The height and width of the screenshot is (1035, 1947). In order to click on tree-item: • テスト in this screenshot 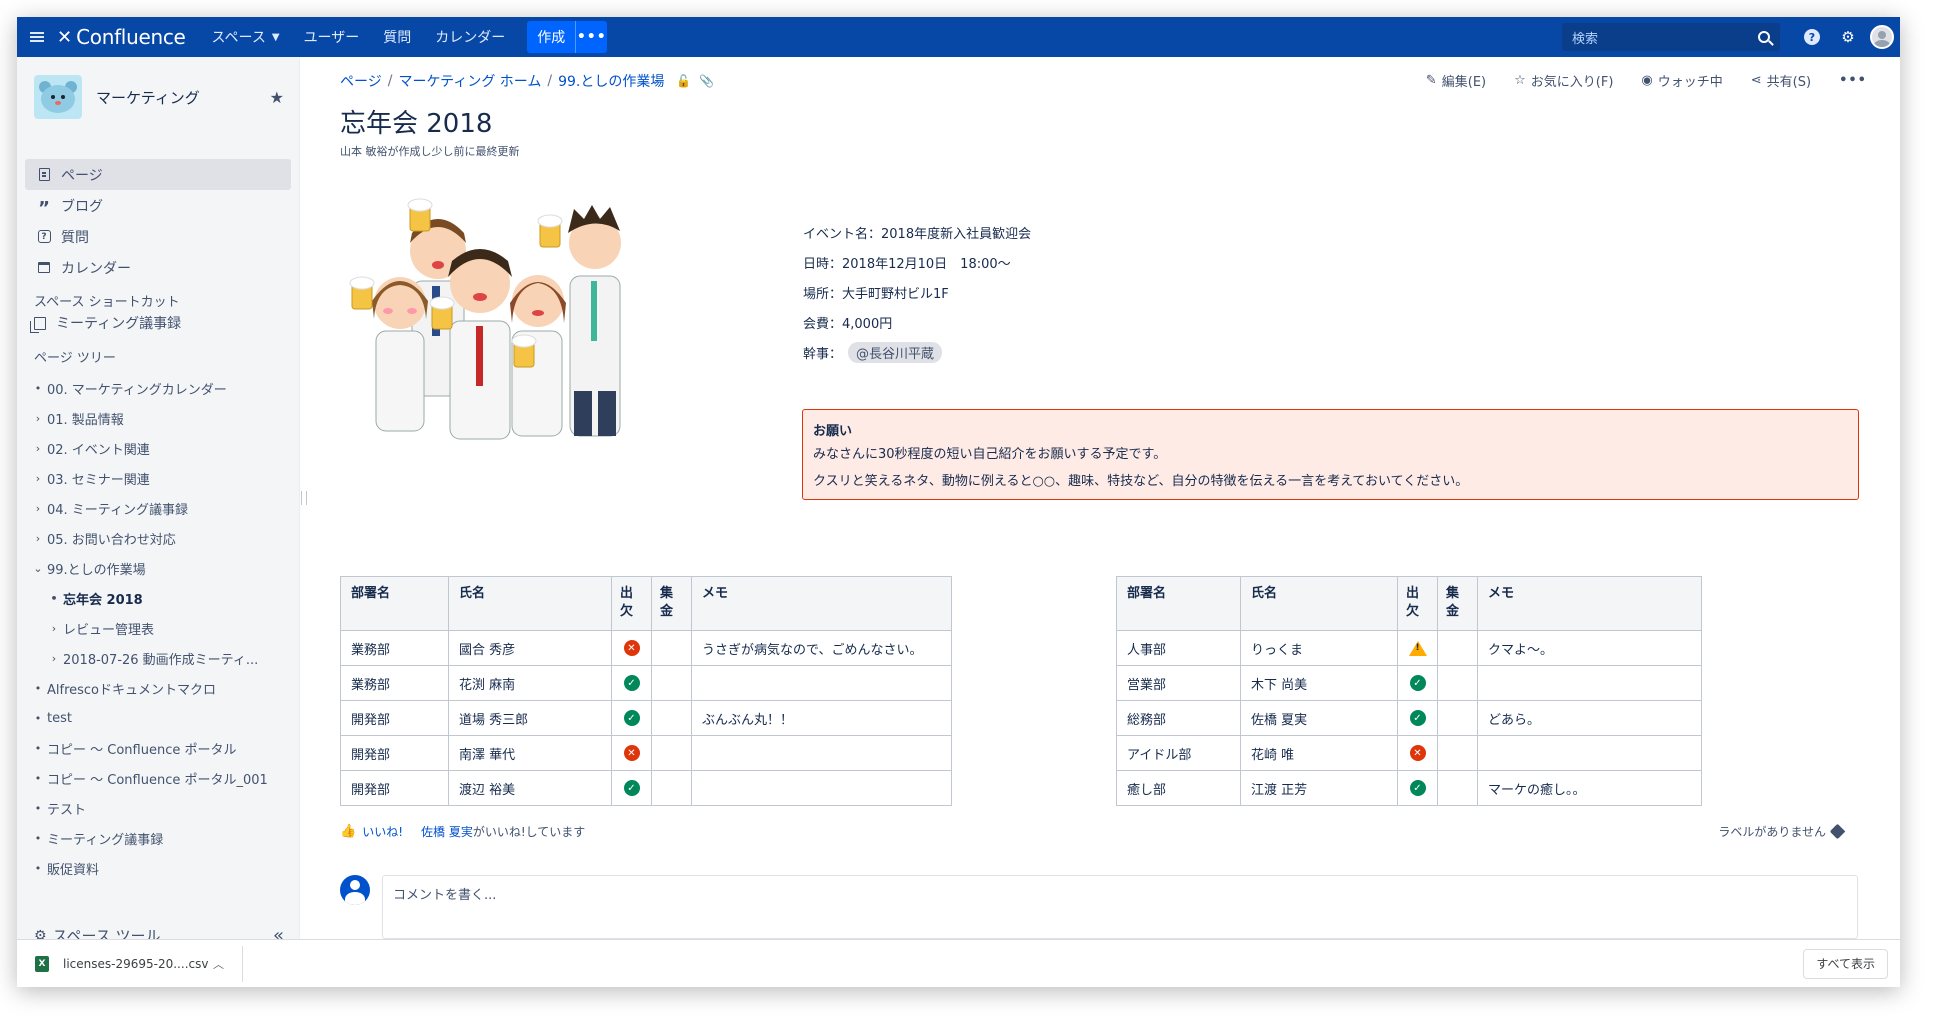, I will do `click(162, 808)`.